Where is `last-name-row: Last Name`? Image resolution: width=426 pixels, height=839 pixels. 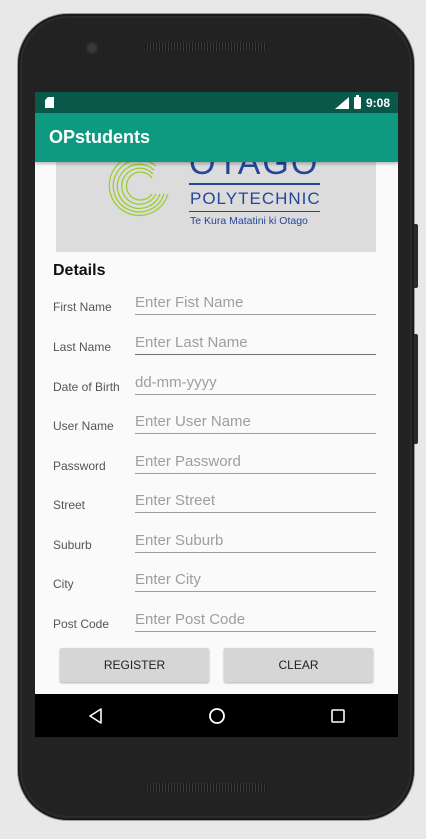 last-name-row: Last Name is located at coordinates (216, 350).